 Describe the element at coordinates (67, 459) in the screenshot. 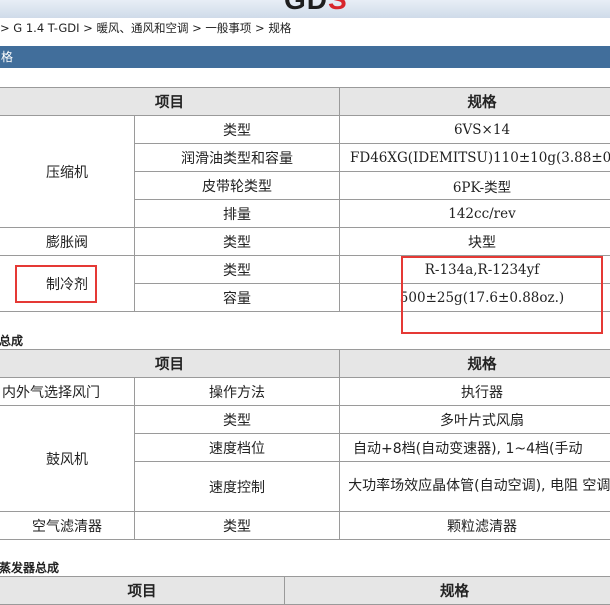

I see `blower-label: 鼓风机` at that location.